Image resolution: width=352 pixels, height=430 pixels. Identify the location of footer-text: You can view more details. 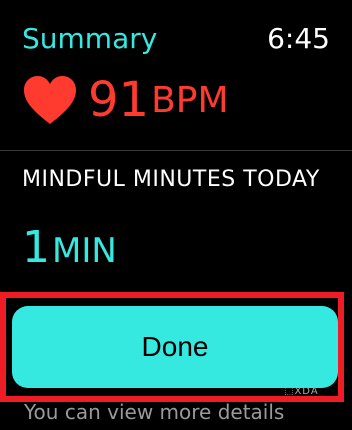
(154, 412).